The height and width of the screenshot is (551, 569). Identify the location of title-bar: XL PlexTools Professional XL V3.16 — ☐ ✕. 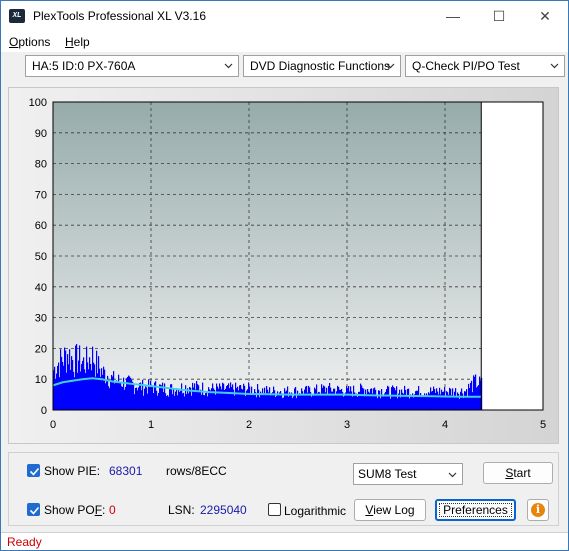
(284, 16).